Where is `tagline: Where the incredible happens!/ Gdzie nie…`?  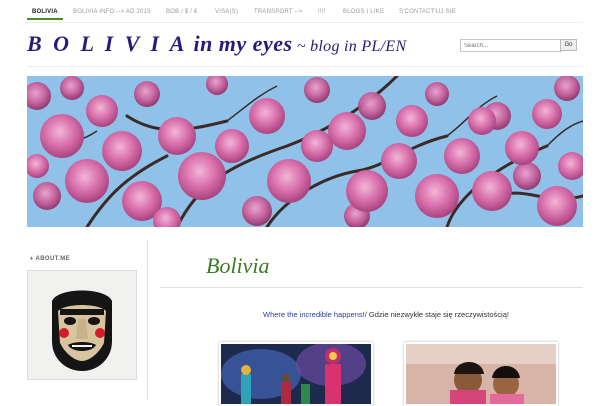 tagline: Where the incredible happens!/ Gdzie nie… is located at coordinates (386, 314).